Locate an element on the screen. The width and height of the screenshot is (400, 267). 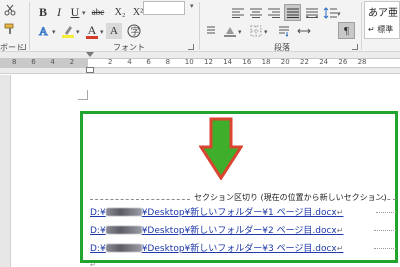
file-path-link-2: D:¥ ¥Desktop¥新しいフォルダー¥2 ページ目.docx↵ is located at coordinates (216, 231).